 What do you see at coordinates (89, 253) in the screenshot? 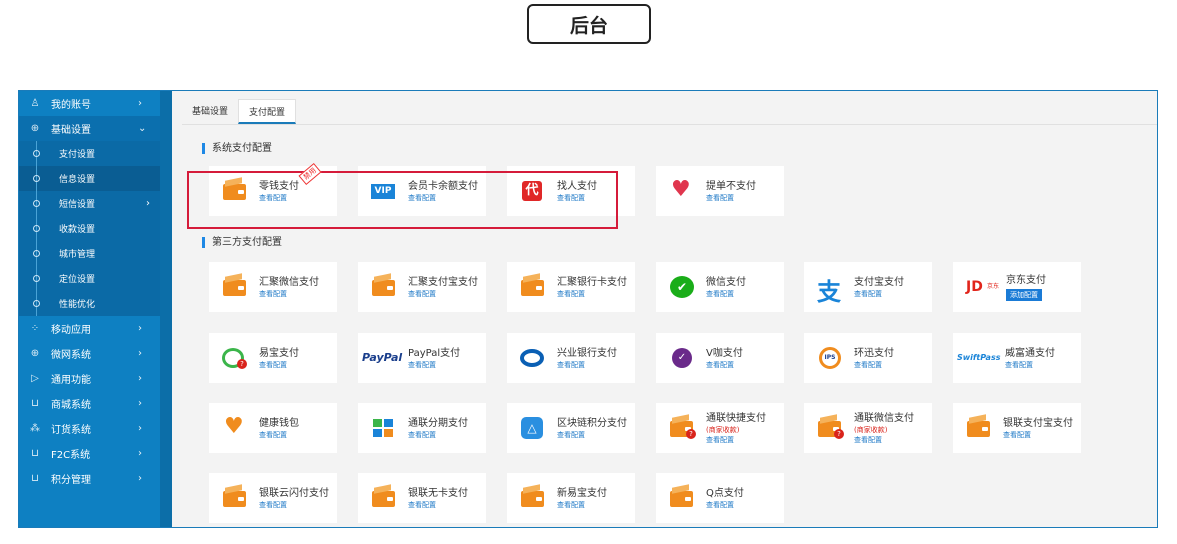
I see `sidebar-subitem-city: 城市管理` at bounding box center [89, 253].